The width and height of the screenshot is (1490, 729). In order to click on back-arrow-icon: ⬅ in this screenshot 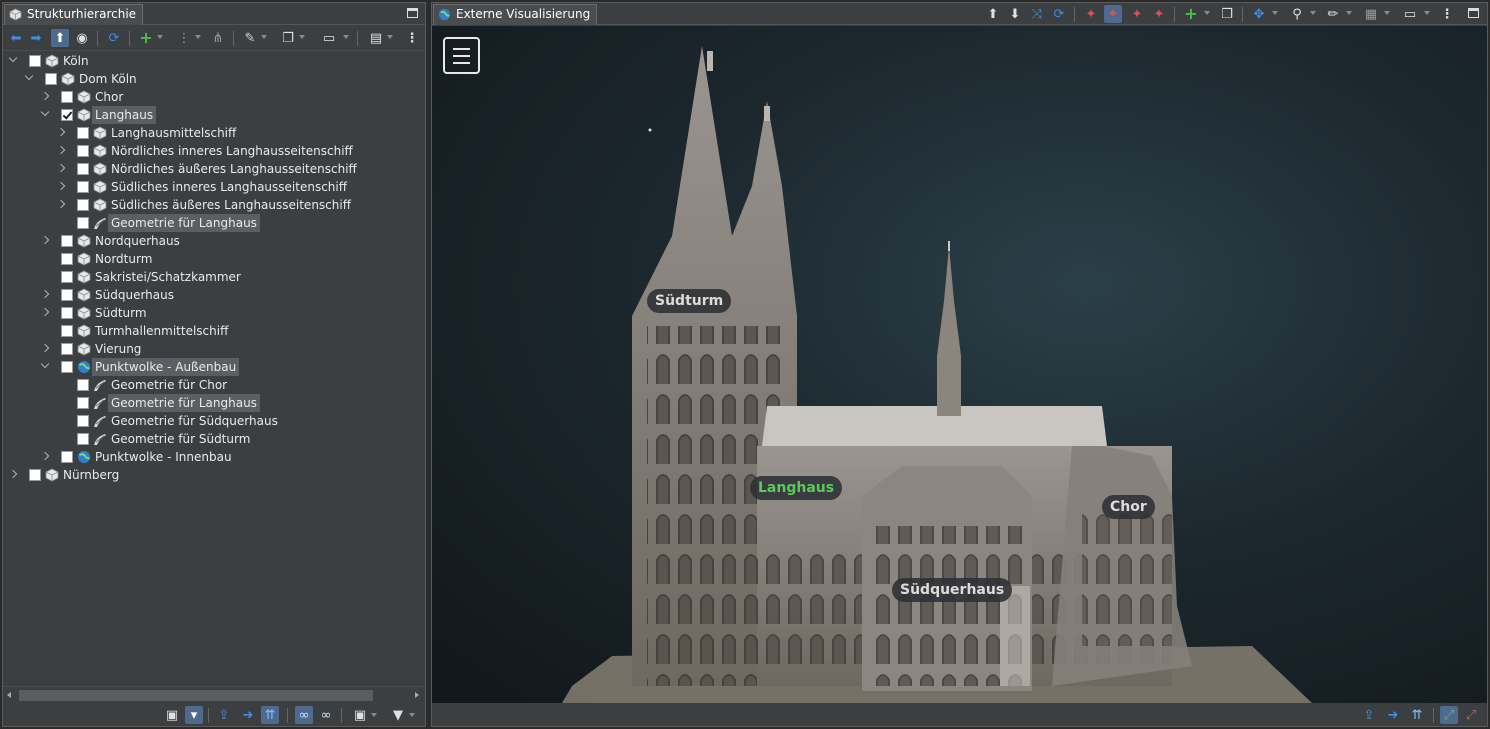, I will do `click(16, 38)`.